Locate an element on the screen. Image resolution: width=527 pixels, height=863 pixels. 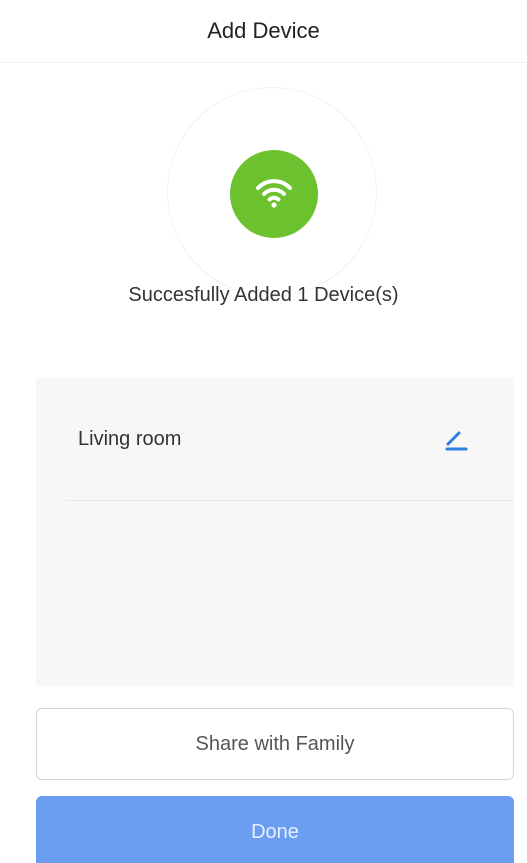
pencil-edit-icon is located at coordinates (456, 441).